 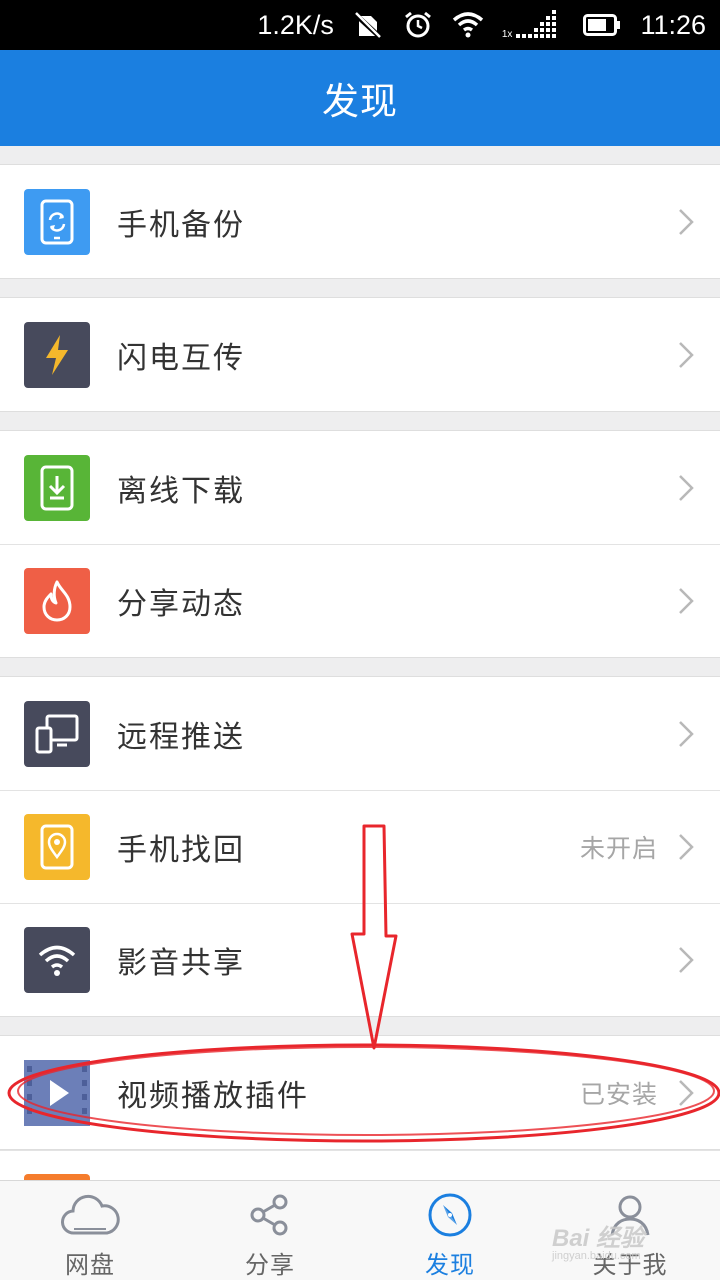 I want to click on list-item: 分享动态, so click(x=360, y=600).